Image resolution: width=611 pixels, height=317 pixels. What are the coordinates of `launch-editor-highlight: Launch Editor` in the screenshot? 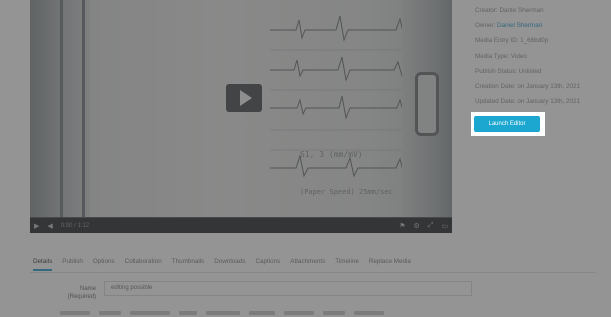 It's located at (508, 124).